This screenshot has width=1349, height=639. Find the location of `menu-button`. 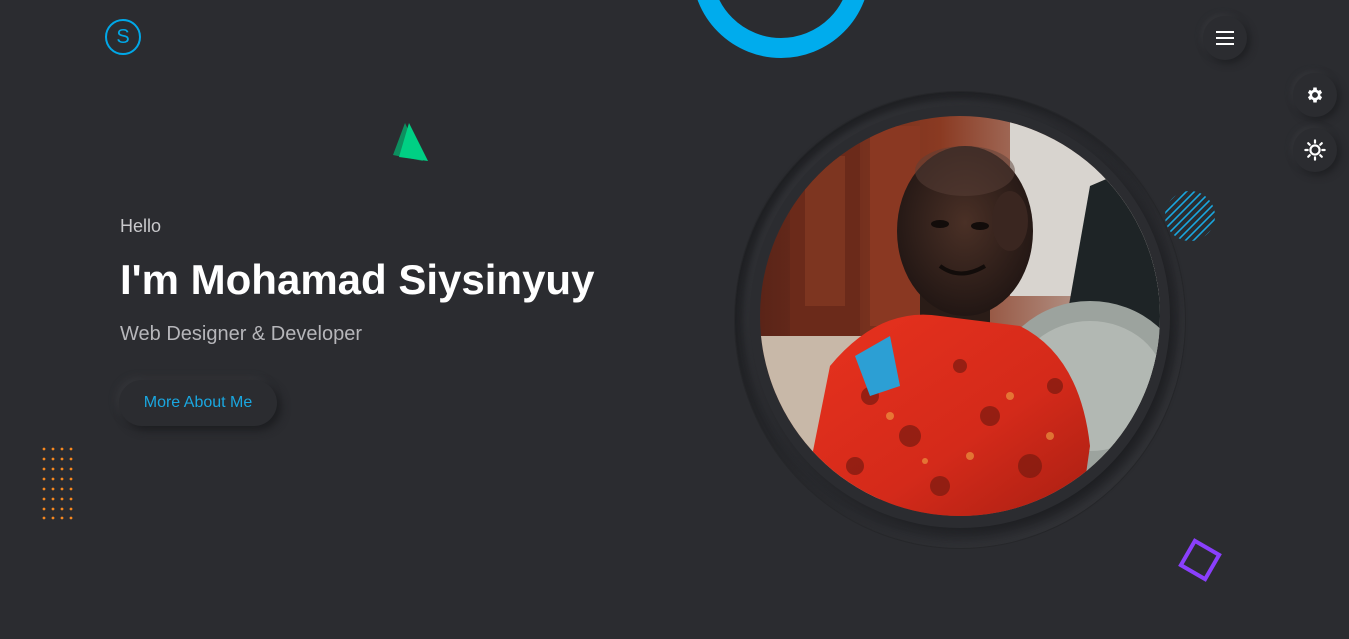

menu-button is located at coordinates (1225, 38).